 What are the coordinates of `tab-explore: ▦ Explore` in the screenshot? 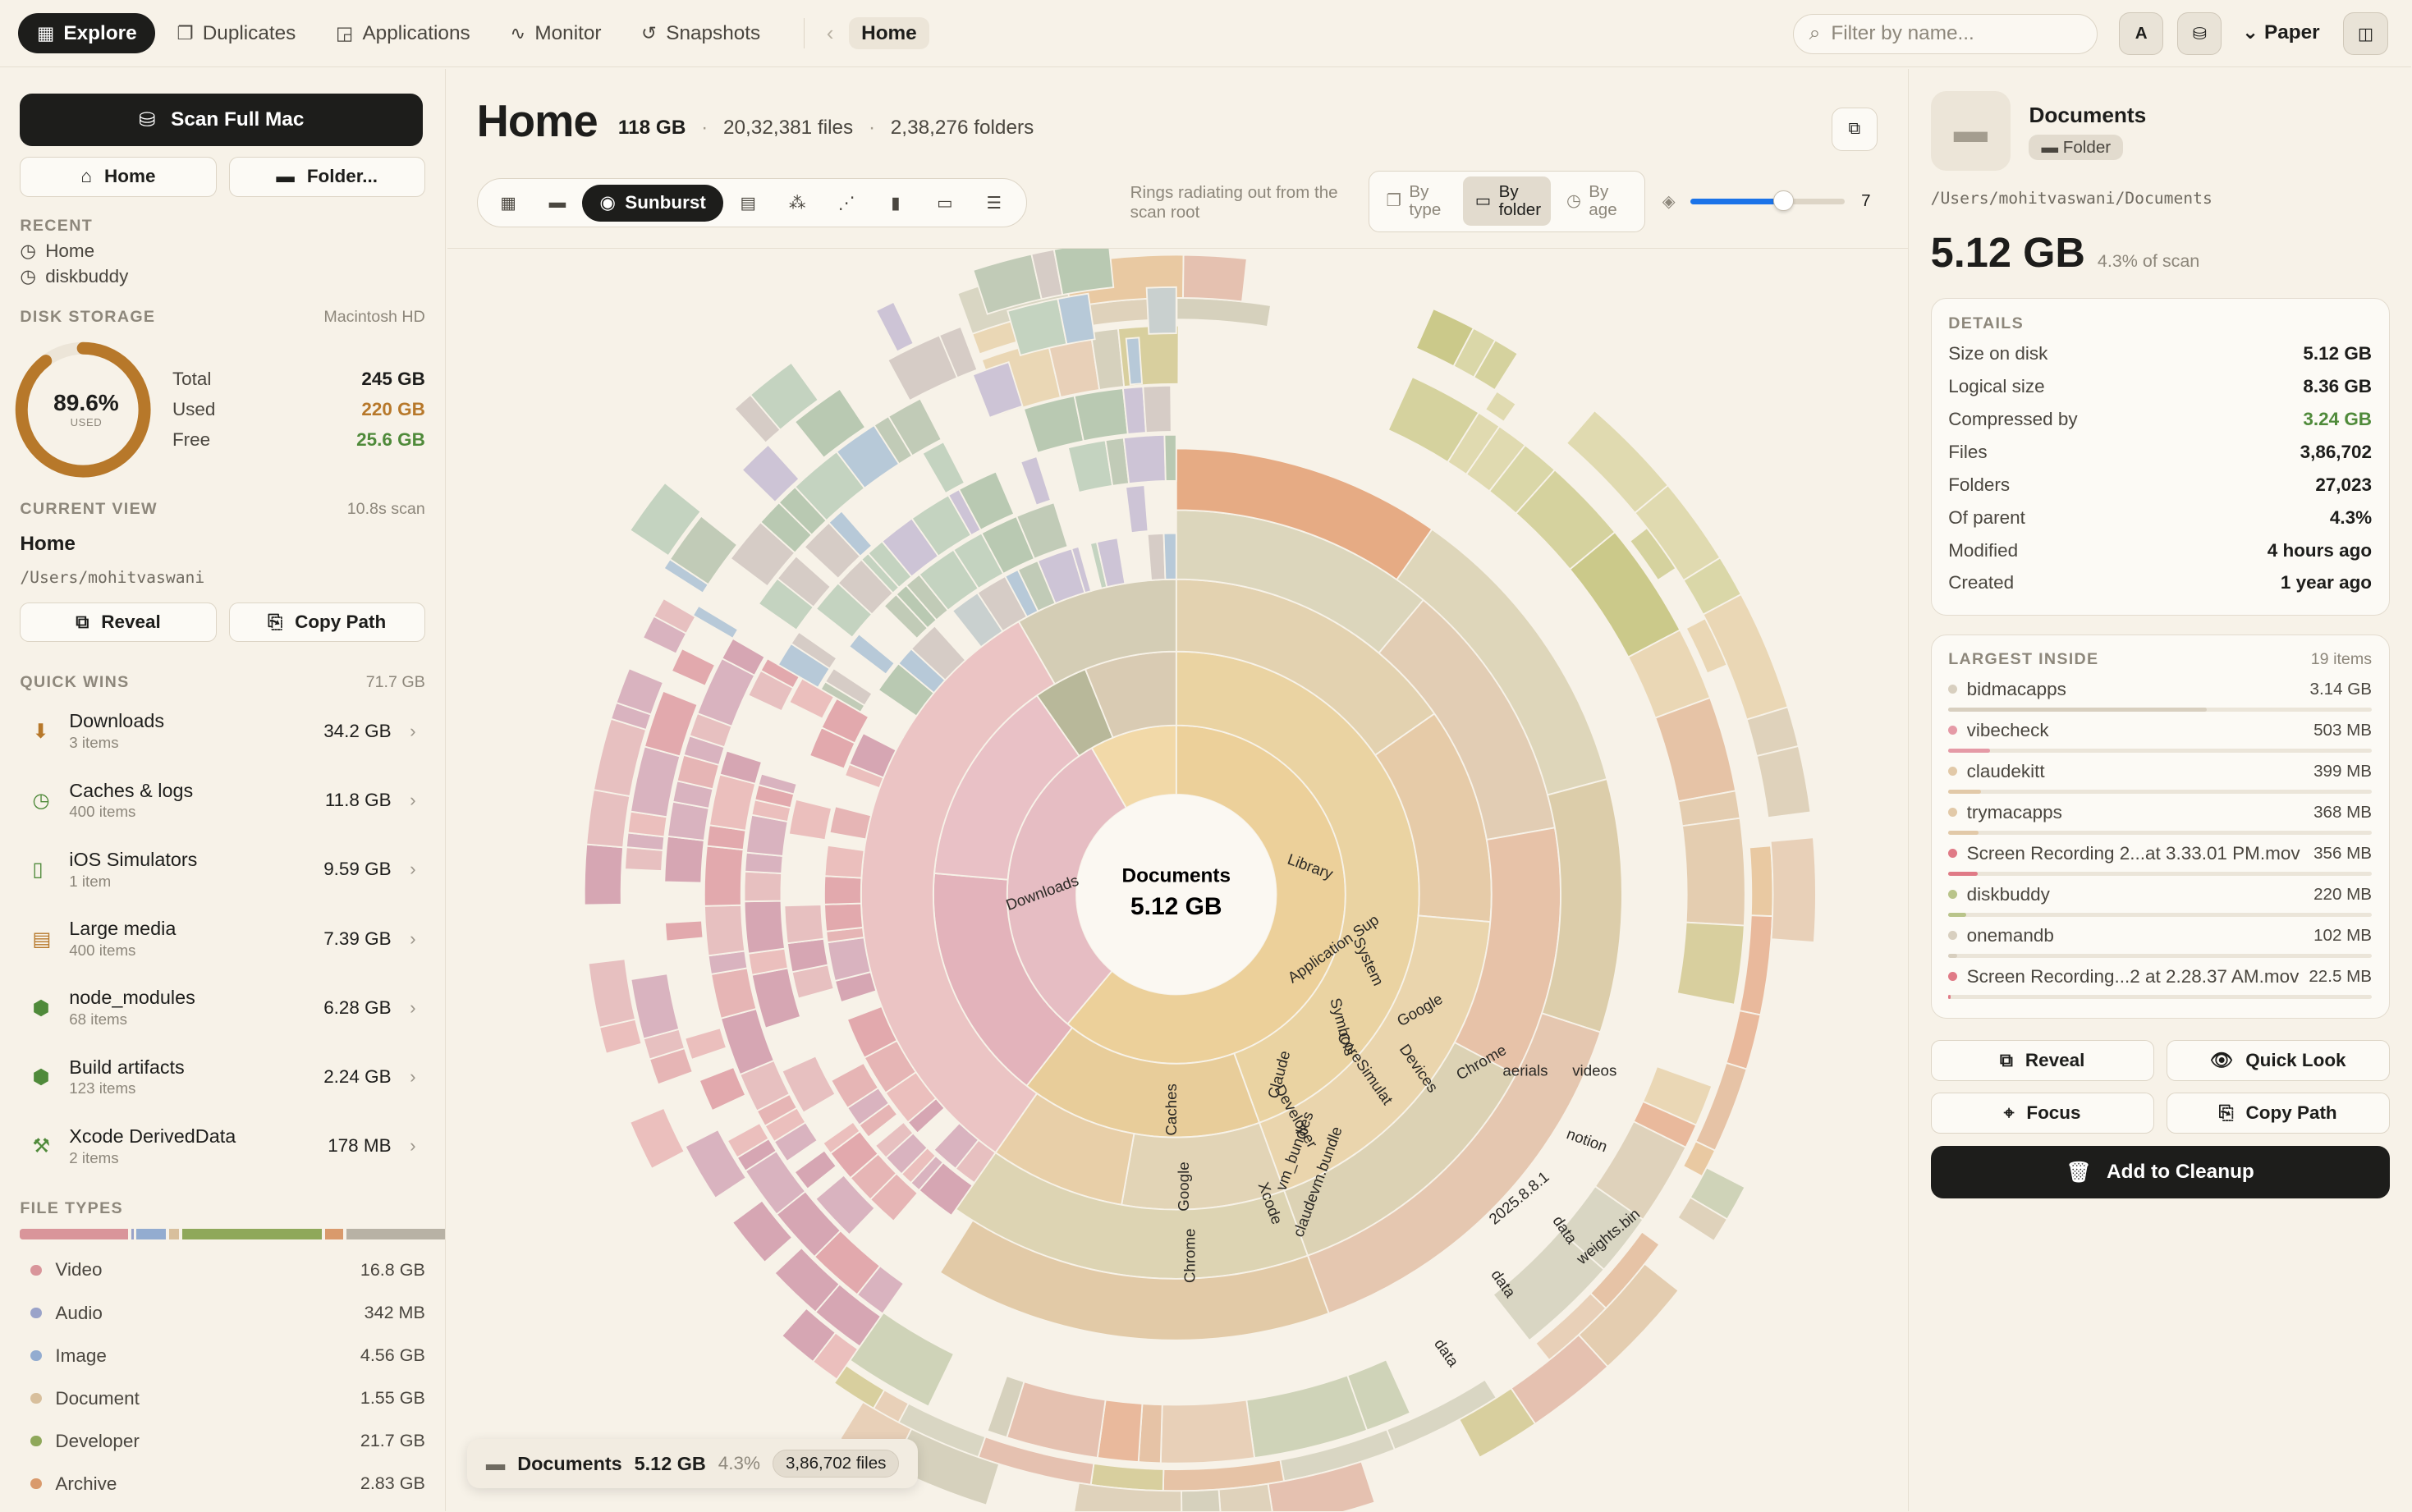 It's located at (87, 33).